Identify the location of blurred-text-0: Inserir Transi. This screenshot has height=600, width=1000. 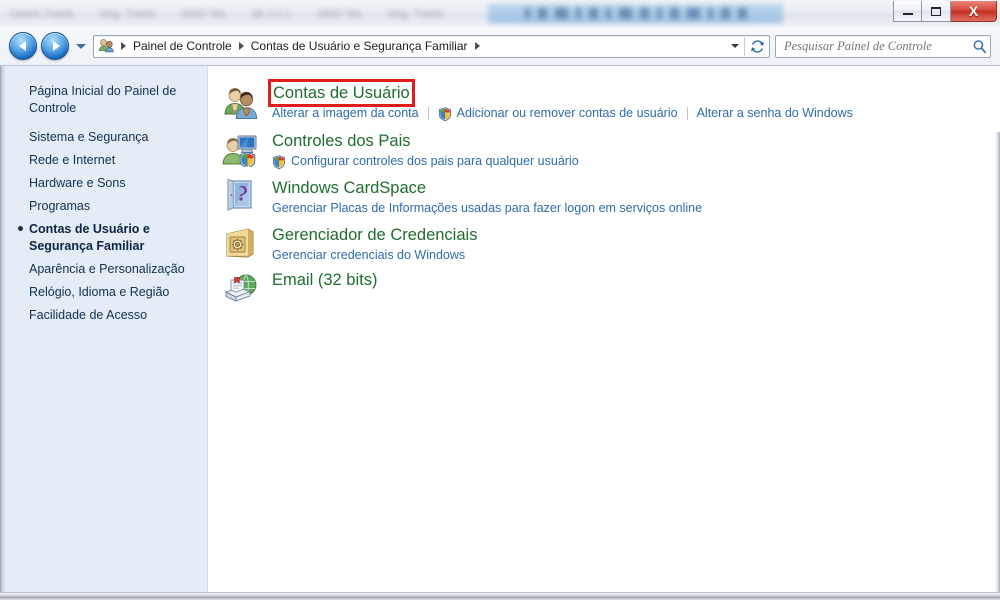
(42, 14).